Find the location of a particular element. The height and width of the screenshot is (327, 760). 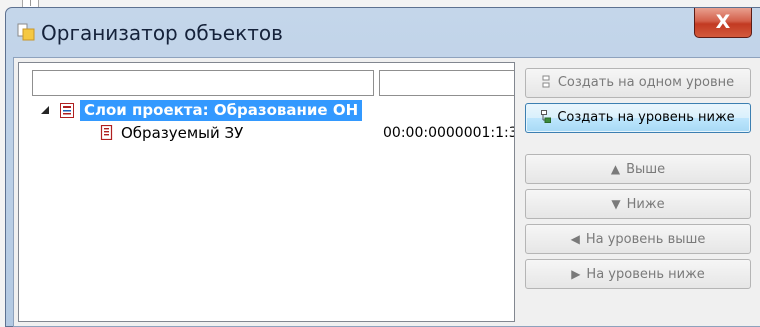

create-same-level-button: Создать на одном уровне is located at coordinates (638, 83).